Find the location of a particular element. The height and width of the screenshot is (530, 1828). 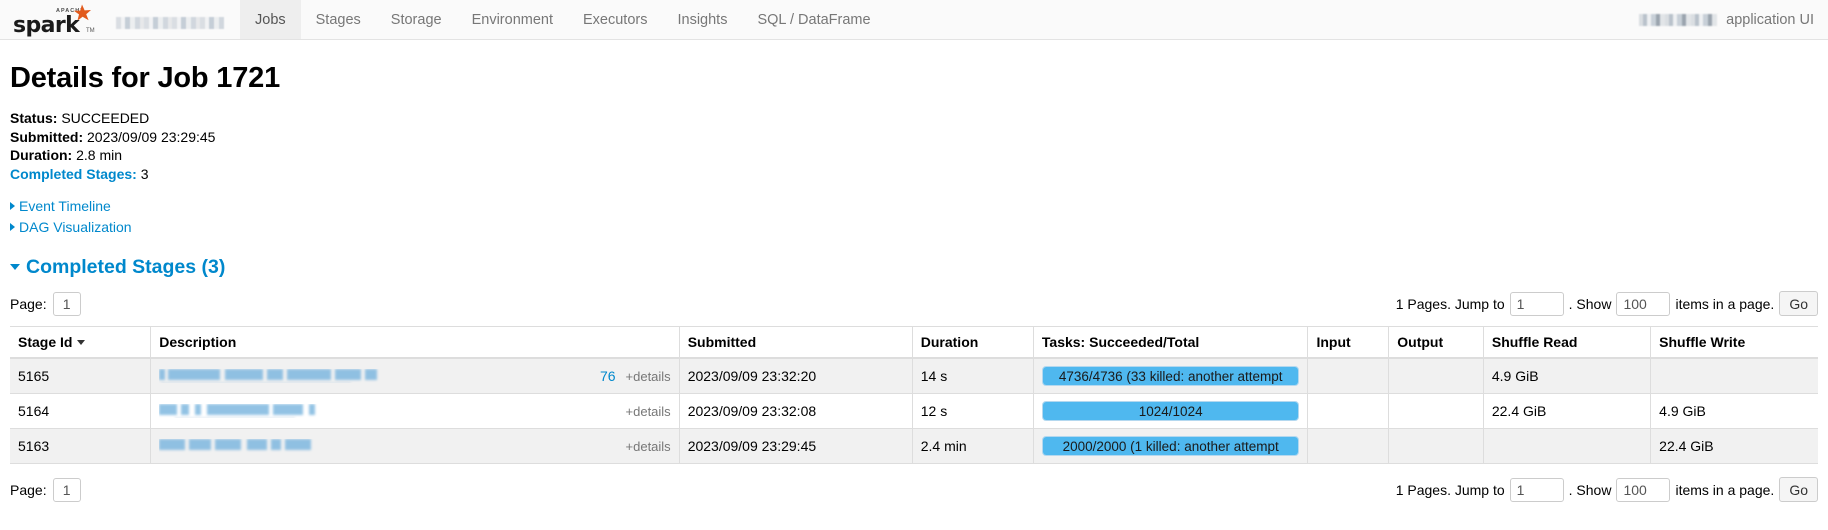

cell-description: 76 +details is located at coordinates (415, 376).